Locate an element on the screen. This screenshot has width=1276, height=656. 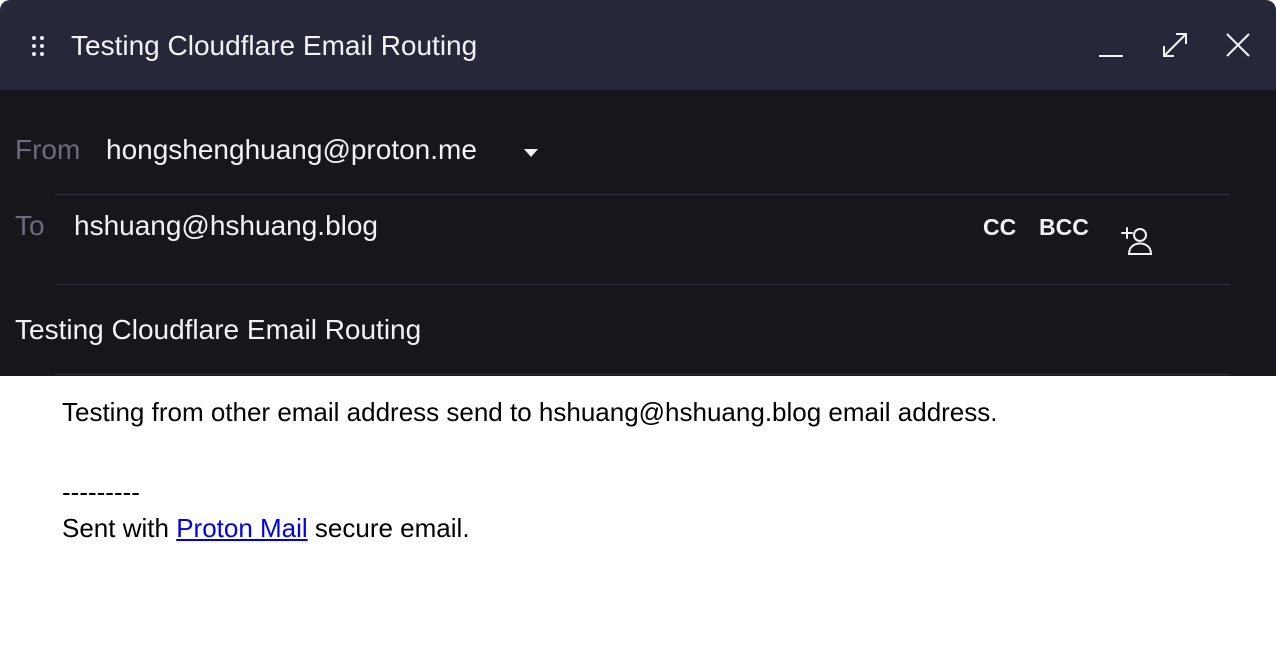
to-recipient-input: hshuang@hshuang.blog is located at coordinates (226, 226).